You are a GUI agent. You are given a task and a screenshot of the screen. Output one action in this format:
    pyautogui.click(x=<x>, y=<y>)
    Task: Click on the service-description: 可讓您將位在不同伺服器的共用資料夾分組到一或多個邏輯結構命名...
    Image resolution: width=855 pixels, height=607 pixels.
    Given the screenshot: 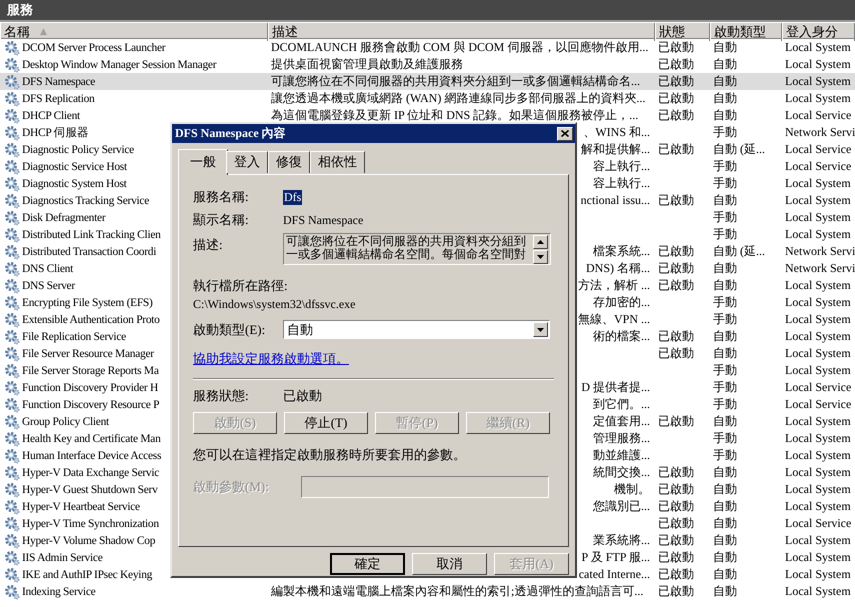 What is the action you would take?
    pyautogui.click(x=455, y=81)
    